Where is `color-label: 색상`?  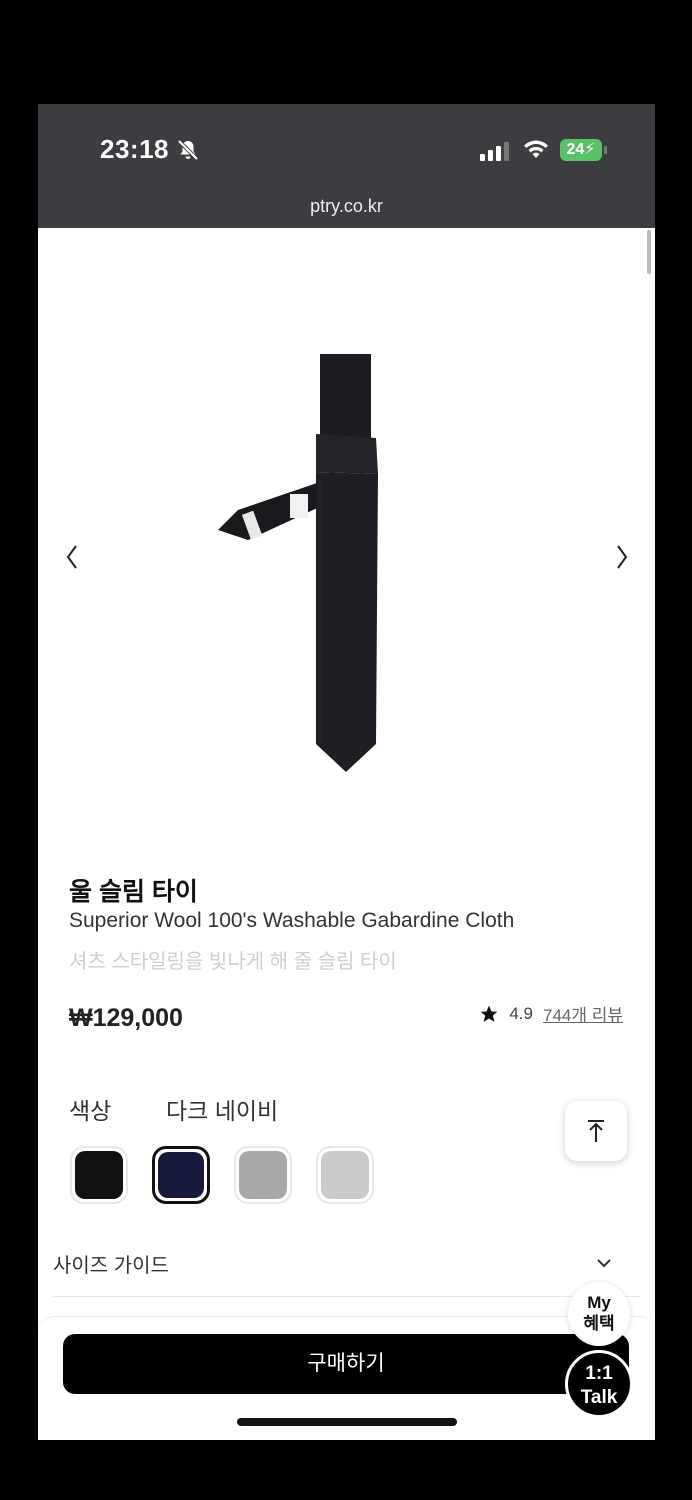 color-label: 색상 is located at coordinates (90, 1111).